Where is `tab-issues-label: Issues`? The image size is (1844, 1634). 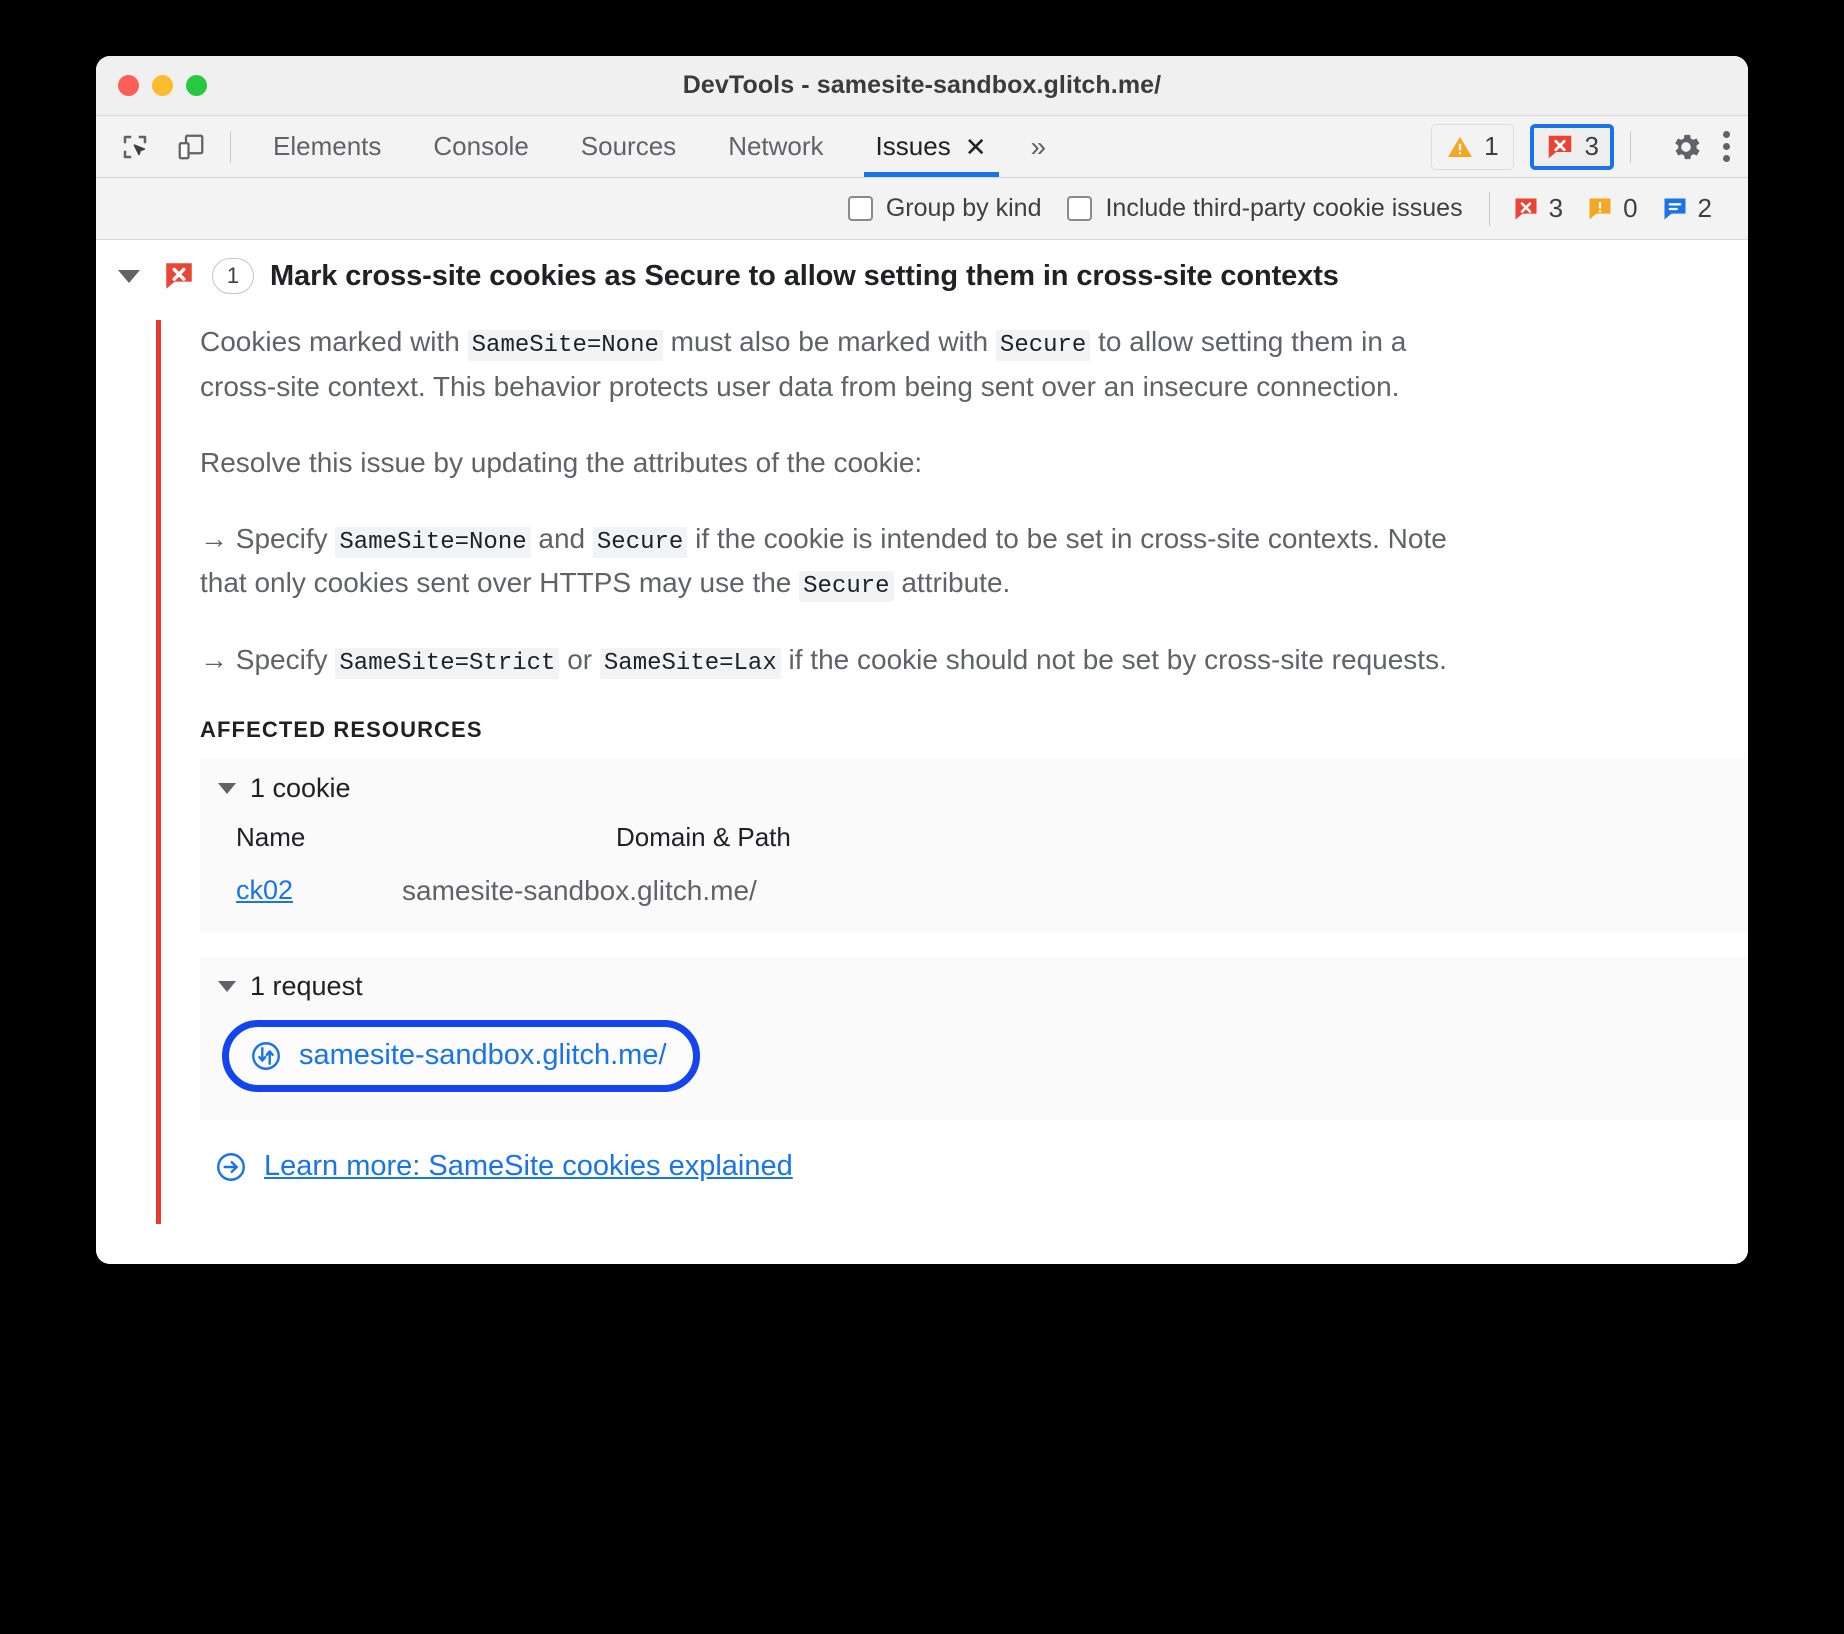 tab-issues-label: Issues is located at coordinates (913, 146).